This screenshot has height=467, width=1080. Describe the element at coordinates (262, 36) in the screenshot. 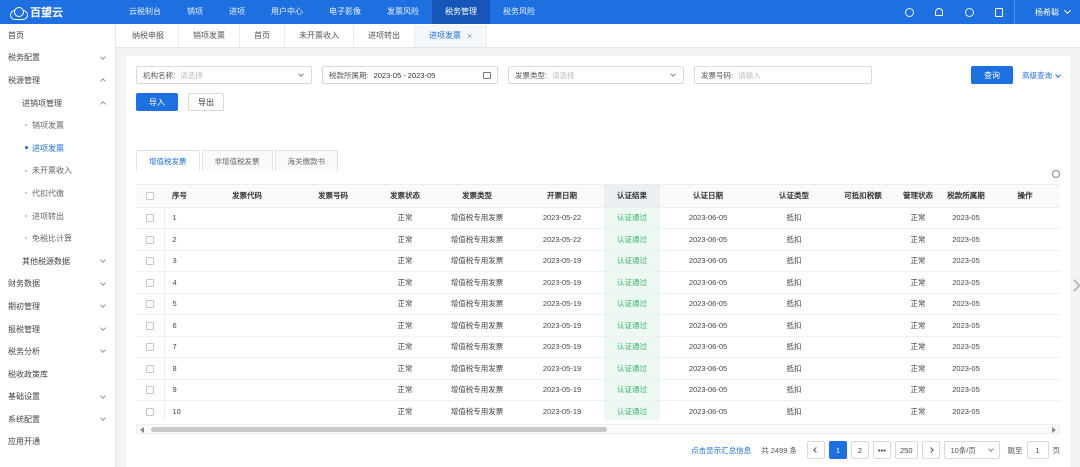

I see `page-tab: 首页` at that location.